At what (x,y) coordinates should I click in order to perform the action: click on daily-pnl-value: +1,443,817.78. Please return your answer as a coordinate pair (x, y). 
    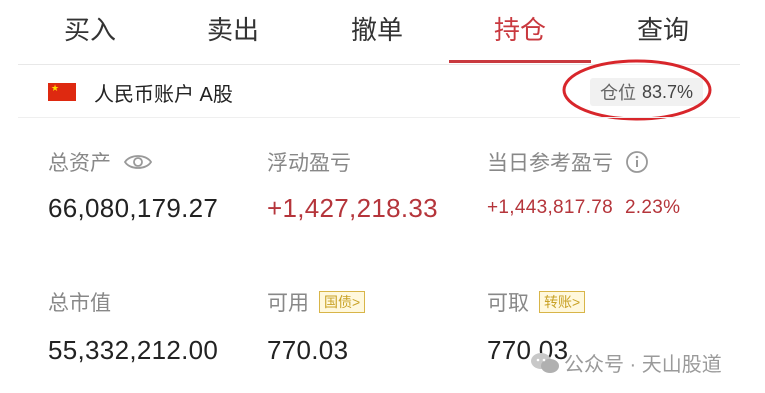
    Looking at the image, I should click on (550, 207).